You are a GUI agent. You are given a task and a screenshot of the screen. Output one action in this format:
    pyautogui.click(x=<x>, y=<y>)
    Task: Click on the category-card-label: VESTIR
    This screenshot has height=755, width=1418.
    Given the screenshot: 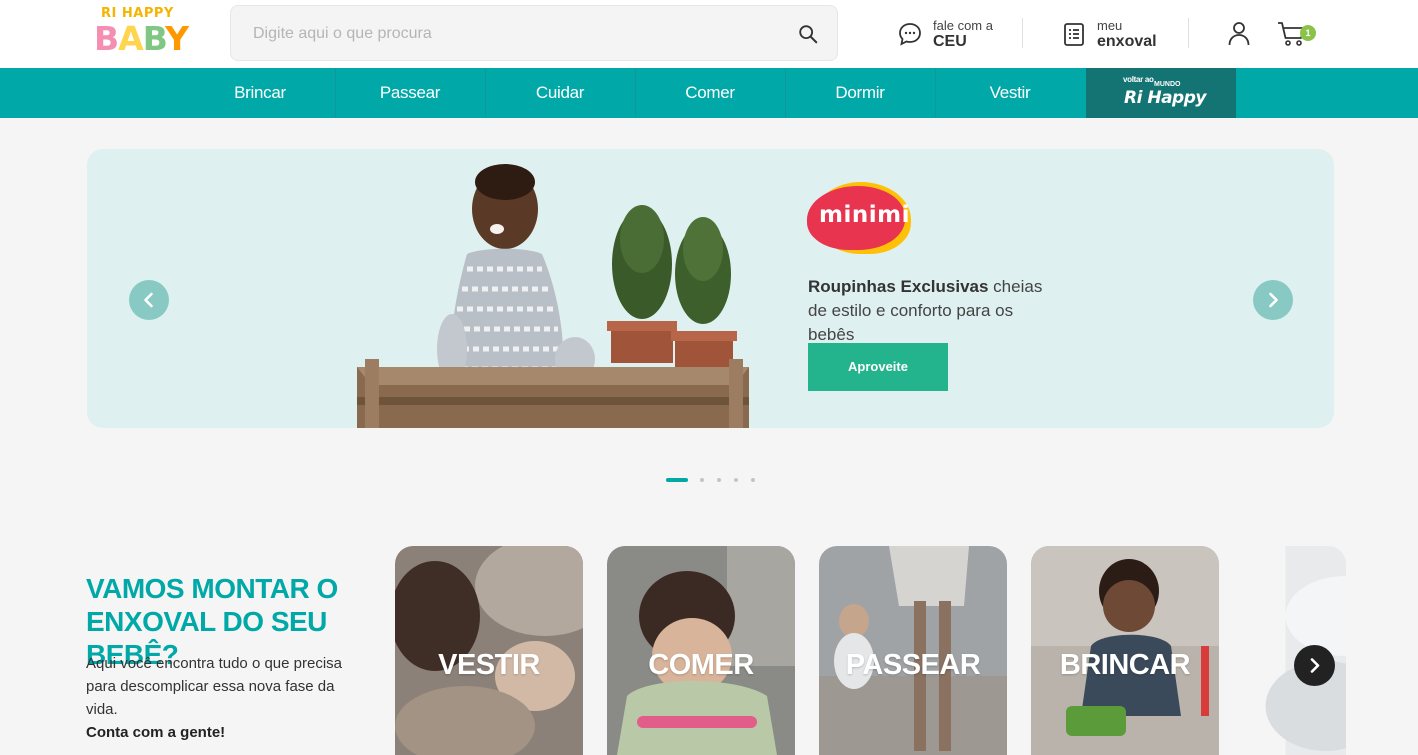 What is the action you would take?
    pyautogui.click(x=489, y=665)
    